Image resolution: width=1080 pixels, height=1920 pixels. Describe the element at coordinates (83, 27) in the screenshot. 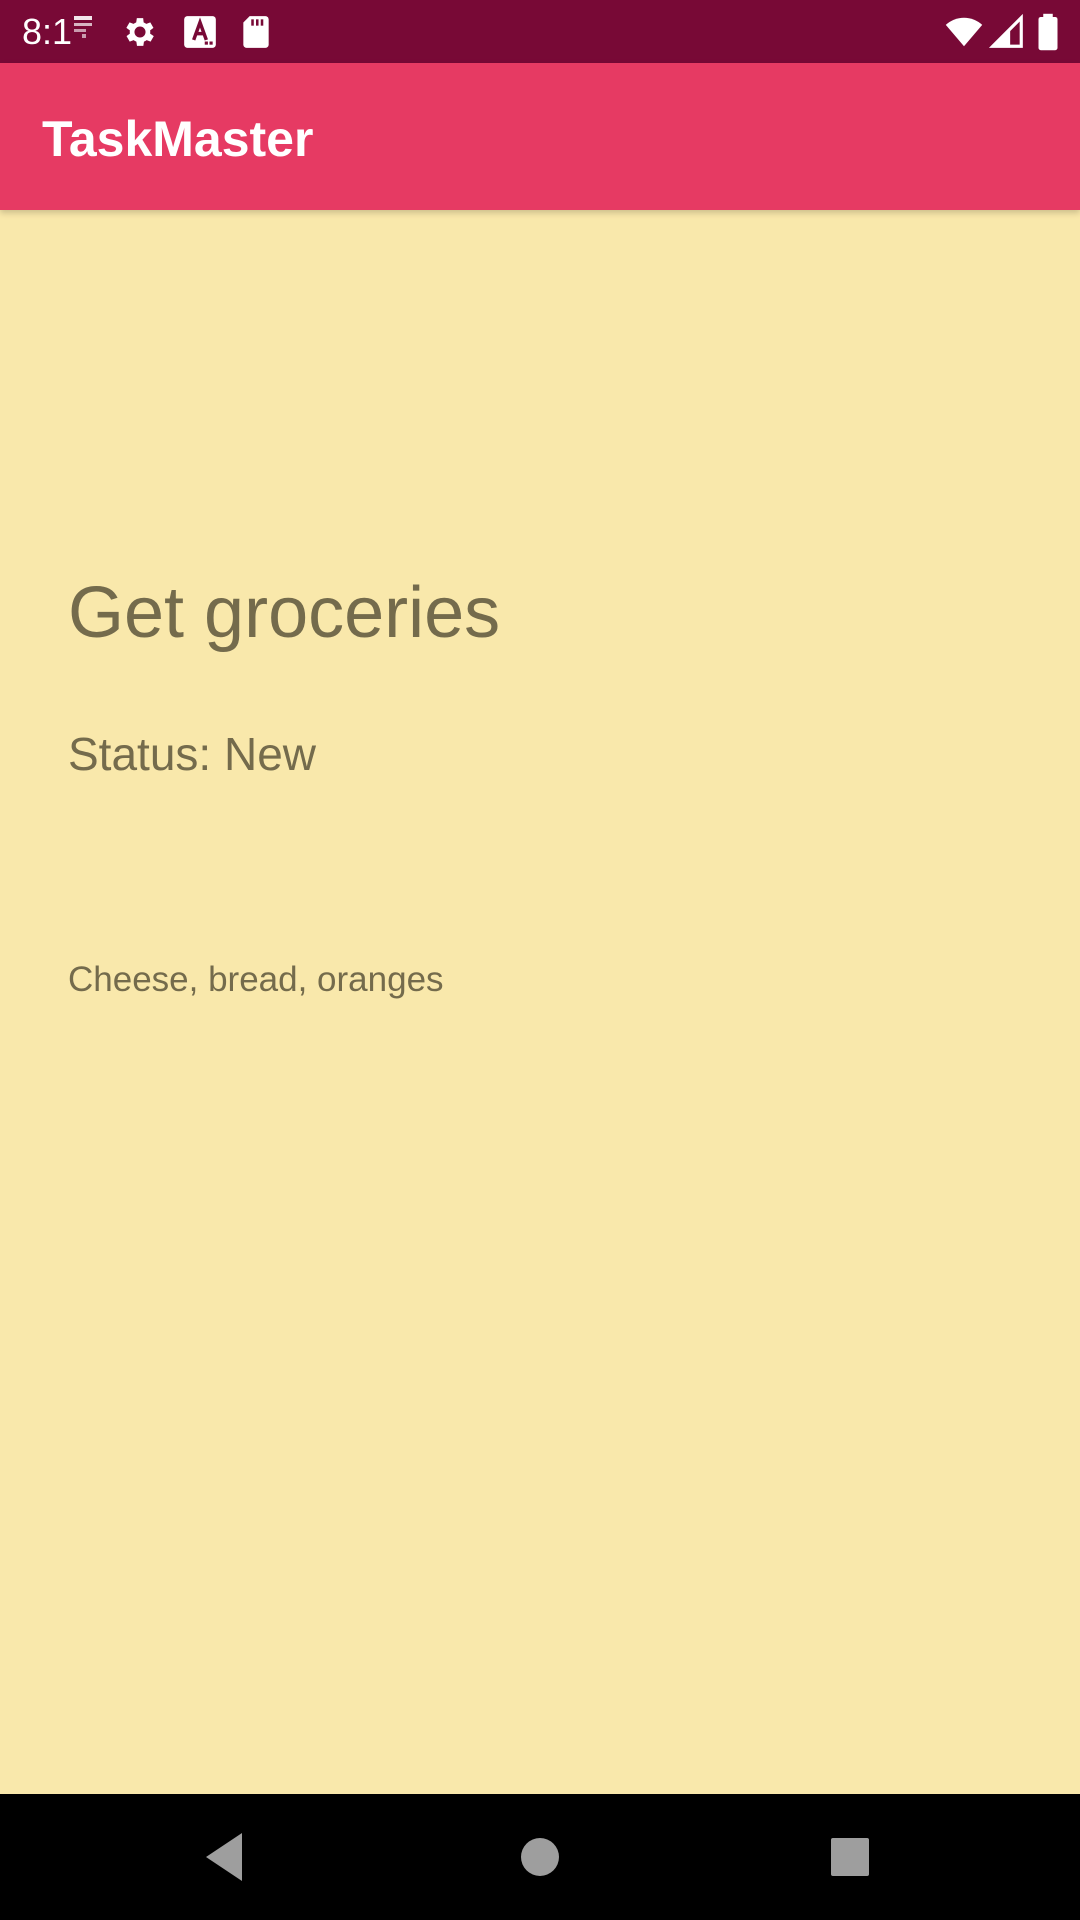

I see `notification-small-icon` at that location.